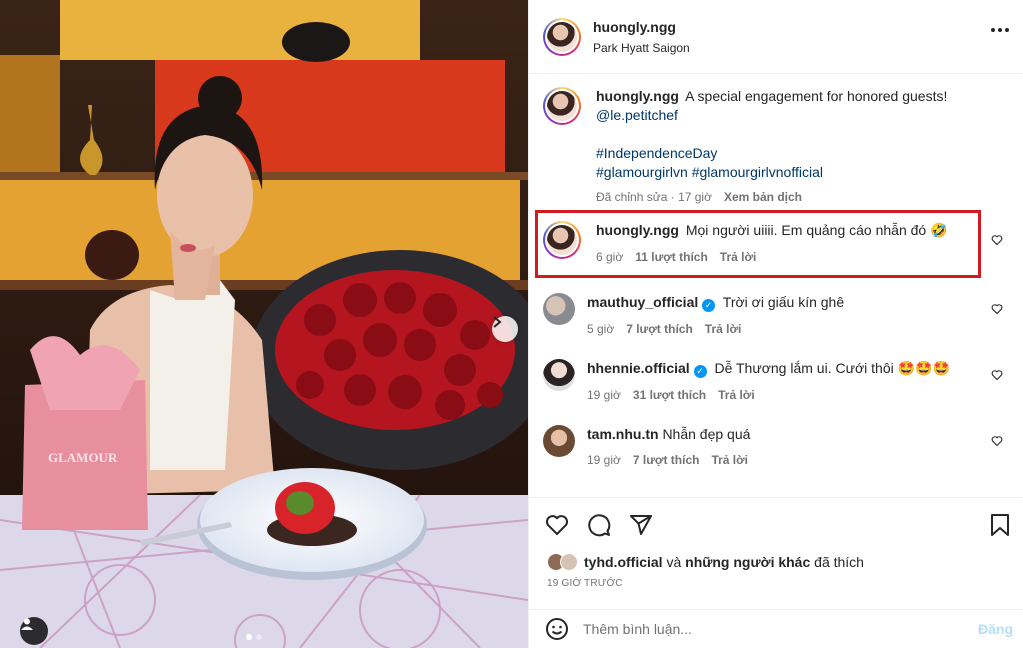 The height and width of the screenshot is (648, 1023). What do you see at coordinates (637, 96) in the screenshot?
I see `caption-username: huongly.ngg` at bounding box center [637, 96].